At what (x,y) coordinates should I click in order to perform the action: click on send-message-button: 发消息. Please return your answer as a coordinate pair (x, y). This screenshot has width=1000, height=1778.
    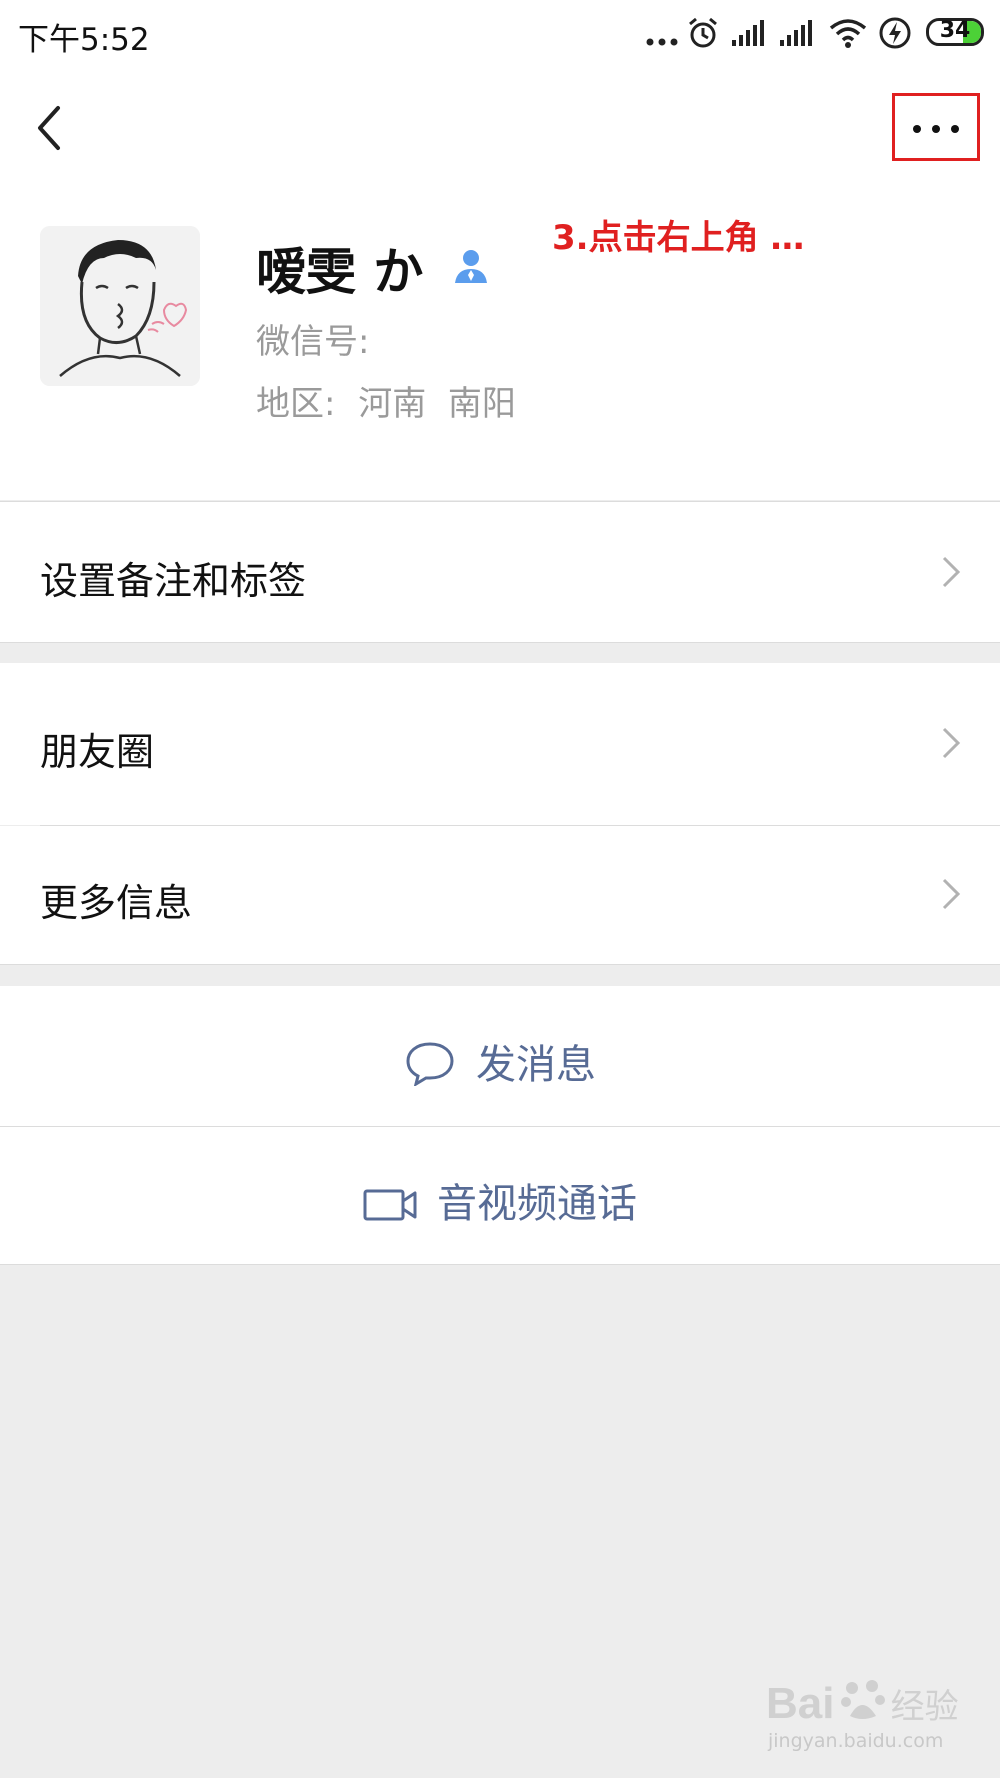
    Looking at the image, I should click on (500, 1056).